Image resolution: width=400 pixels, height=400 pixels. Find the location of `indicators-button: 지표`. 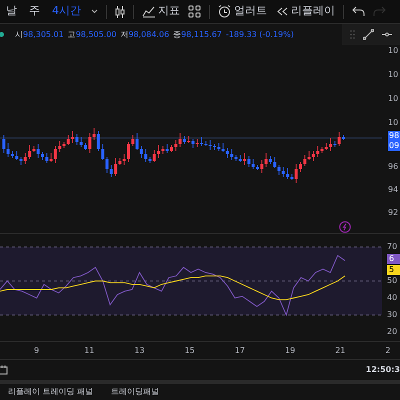

indicators-button: 지표 is located at coordinates (161, 11).